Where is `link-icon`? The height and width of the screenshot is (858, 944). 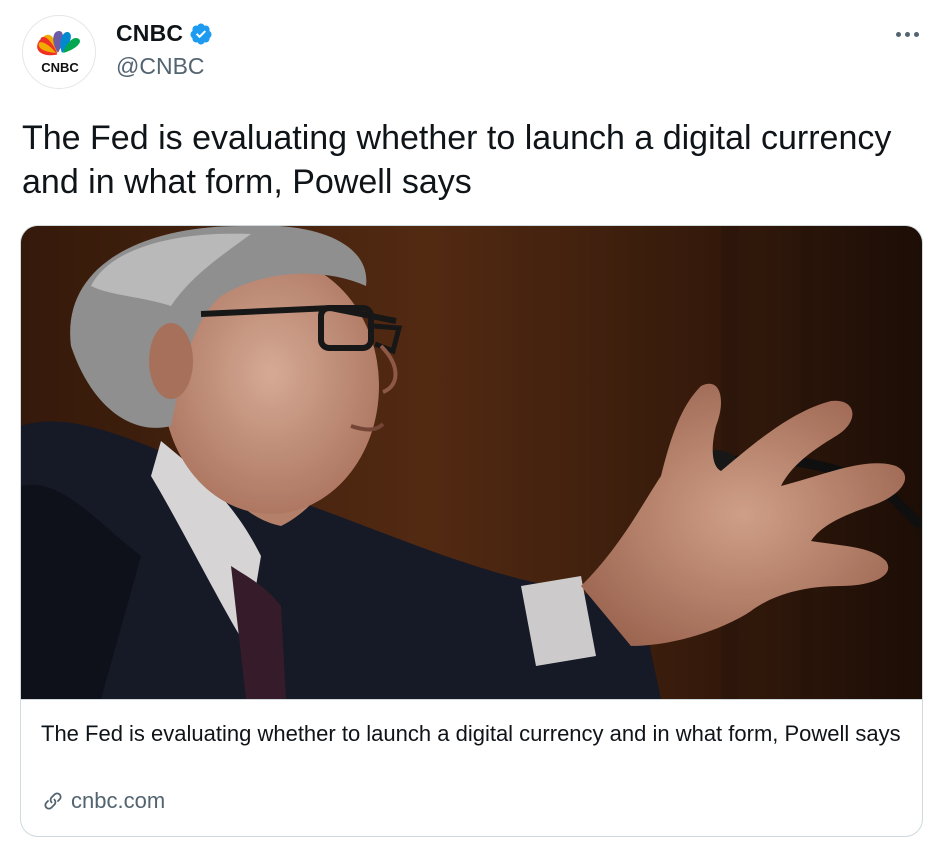
link-icon is located at coordinates (53, 801).